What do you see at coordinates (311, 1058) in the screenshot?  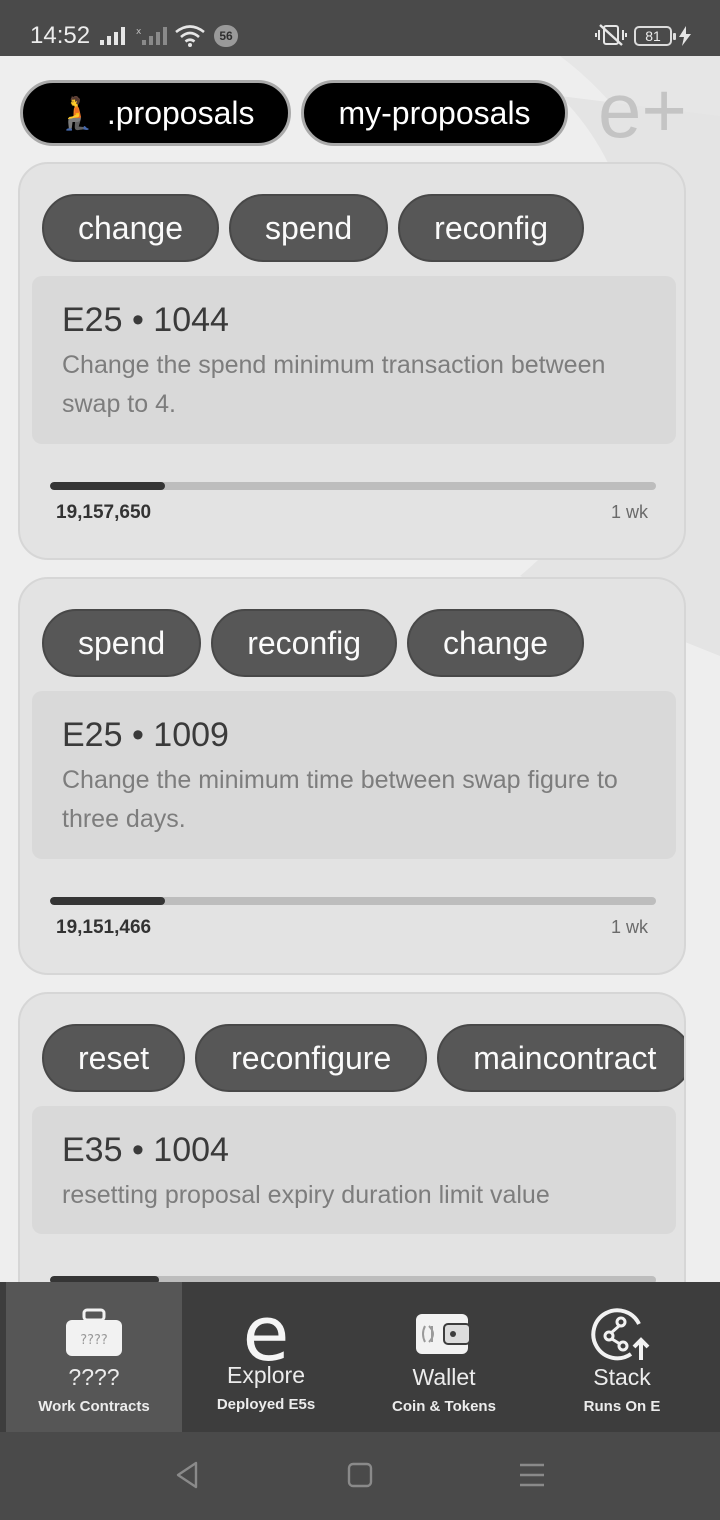 I see `tag-chip: reconfigure` at bounding box center [311, 1058].